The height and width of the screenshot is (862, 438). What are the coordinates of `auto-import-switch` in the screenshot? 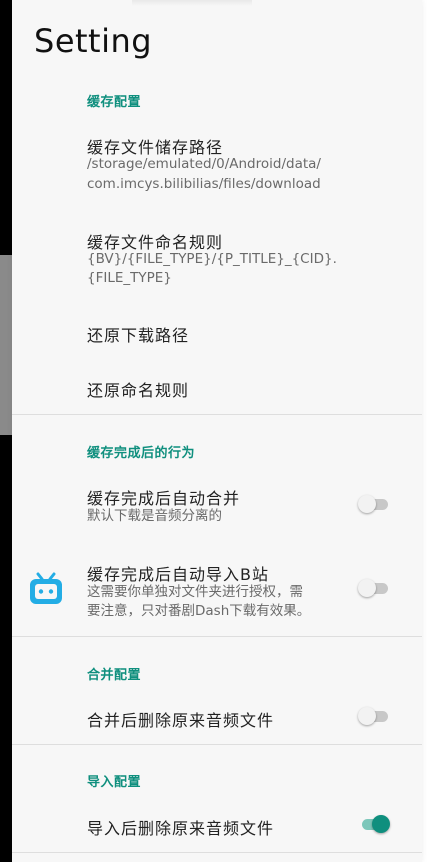 It's located at (374, 588).